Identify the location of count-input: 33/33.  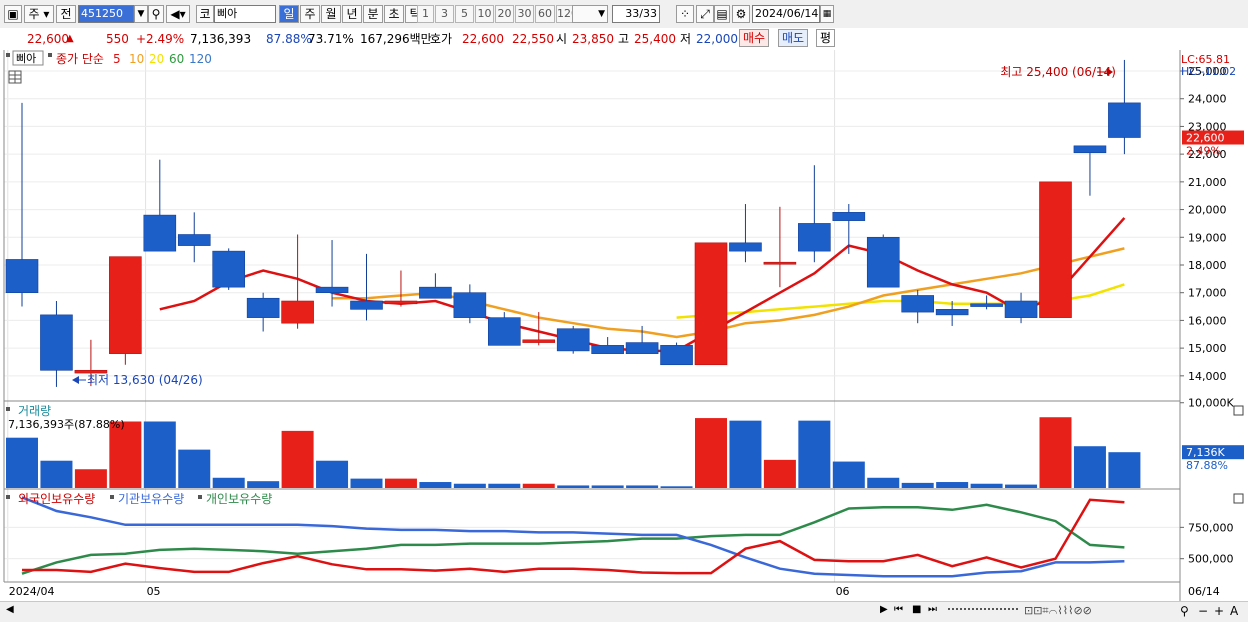
(636, 14).